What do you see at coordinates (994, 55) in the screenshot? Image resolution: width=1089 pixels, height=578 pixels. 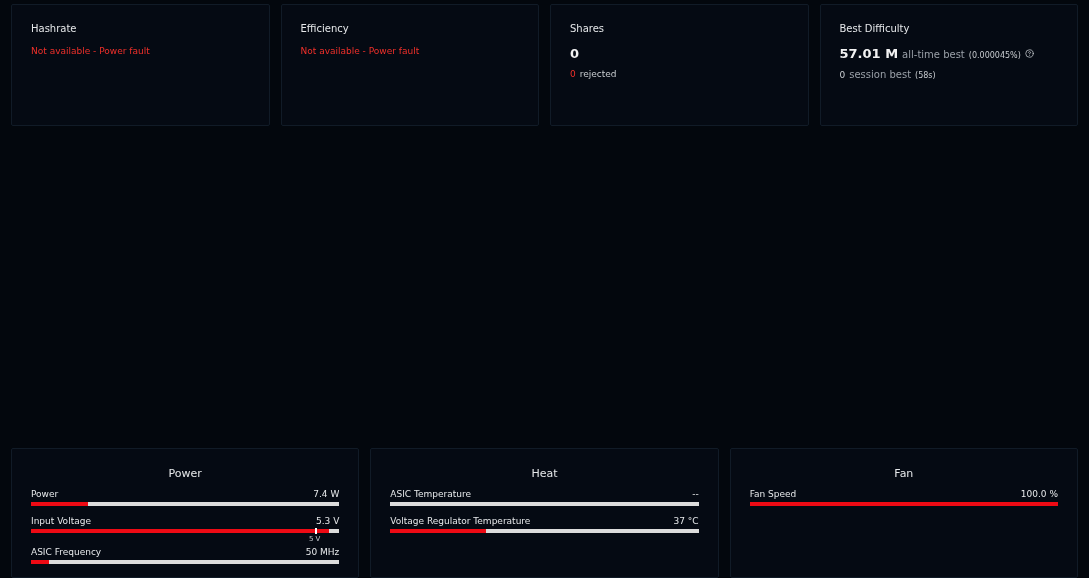 I see `percent-text: (0.000045%)` at bounding box center [994, 55].